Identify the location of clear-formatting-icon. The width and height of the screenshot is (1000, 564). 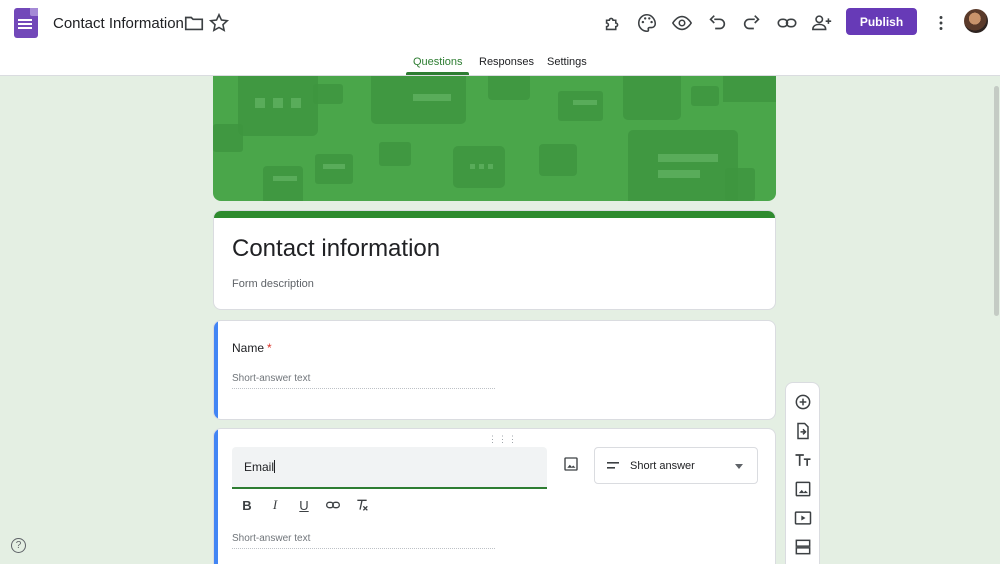
(362, 505).